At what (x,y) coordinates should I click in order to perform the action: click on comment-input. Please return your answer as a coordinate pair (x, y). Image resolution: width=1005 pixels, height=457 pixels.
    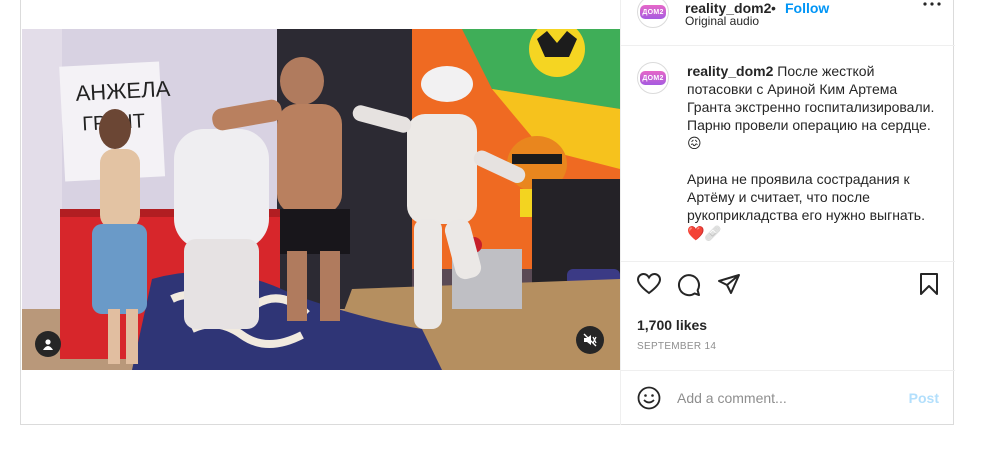
    Looking at the image, I should click on (787, 398).